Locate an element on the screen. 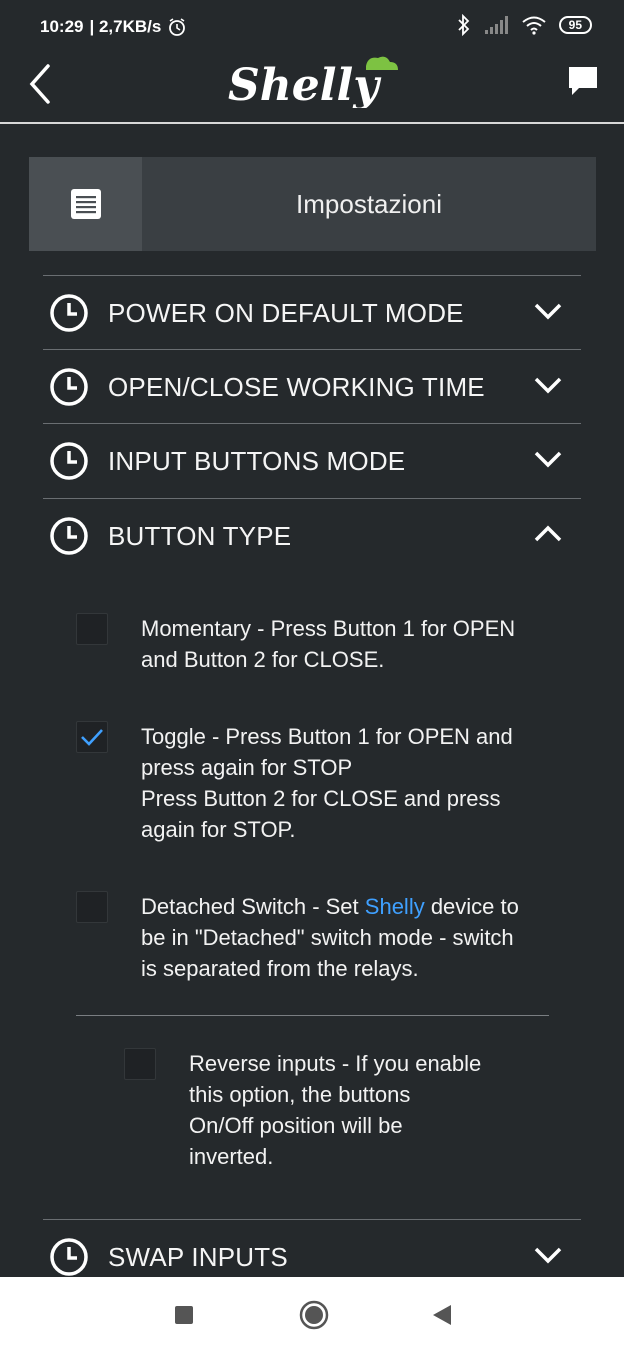 This screenshot has height=1352, width=624. shelly-brand-text: Shelly is located at coordinates (394, 906).